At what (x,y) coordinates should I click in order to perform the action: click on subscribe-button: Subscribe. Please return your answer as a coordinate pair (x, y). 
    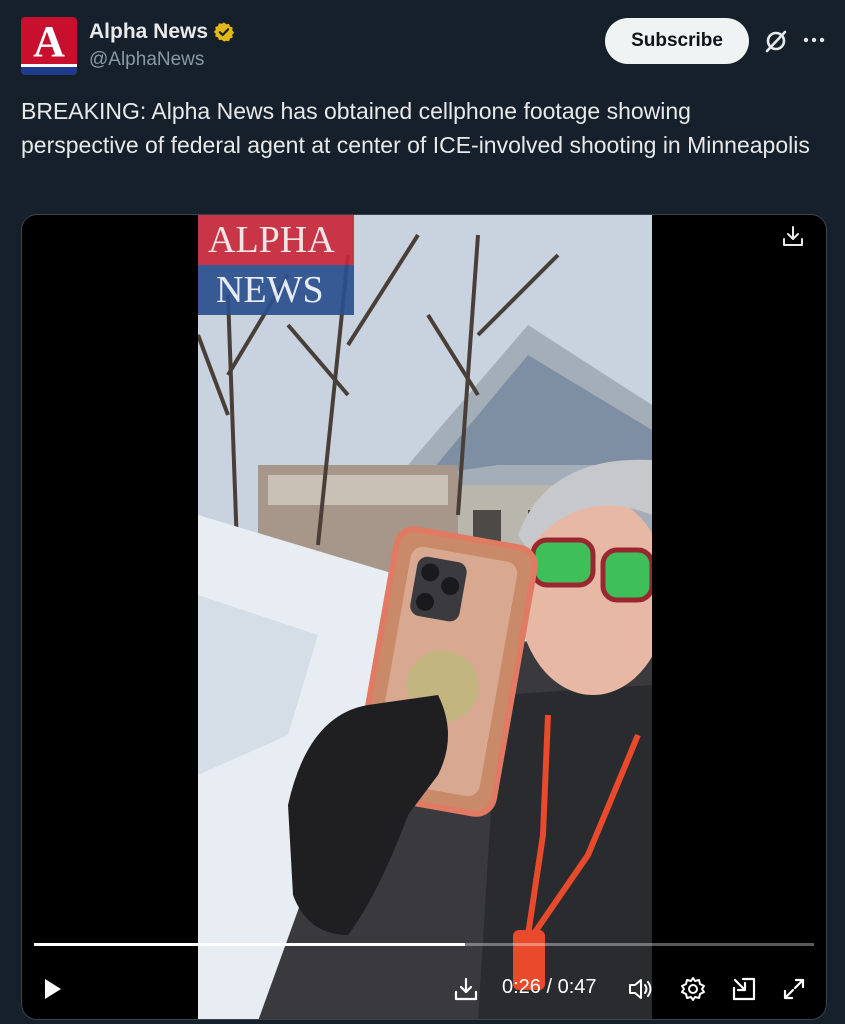
    Looking at the image, I should click on (677, 41).